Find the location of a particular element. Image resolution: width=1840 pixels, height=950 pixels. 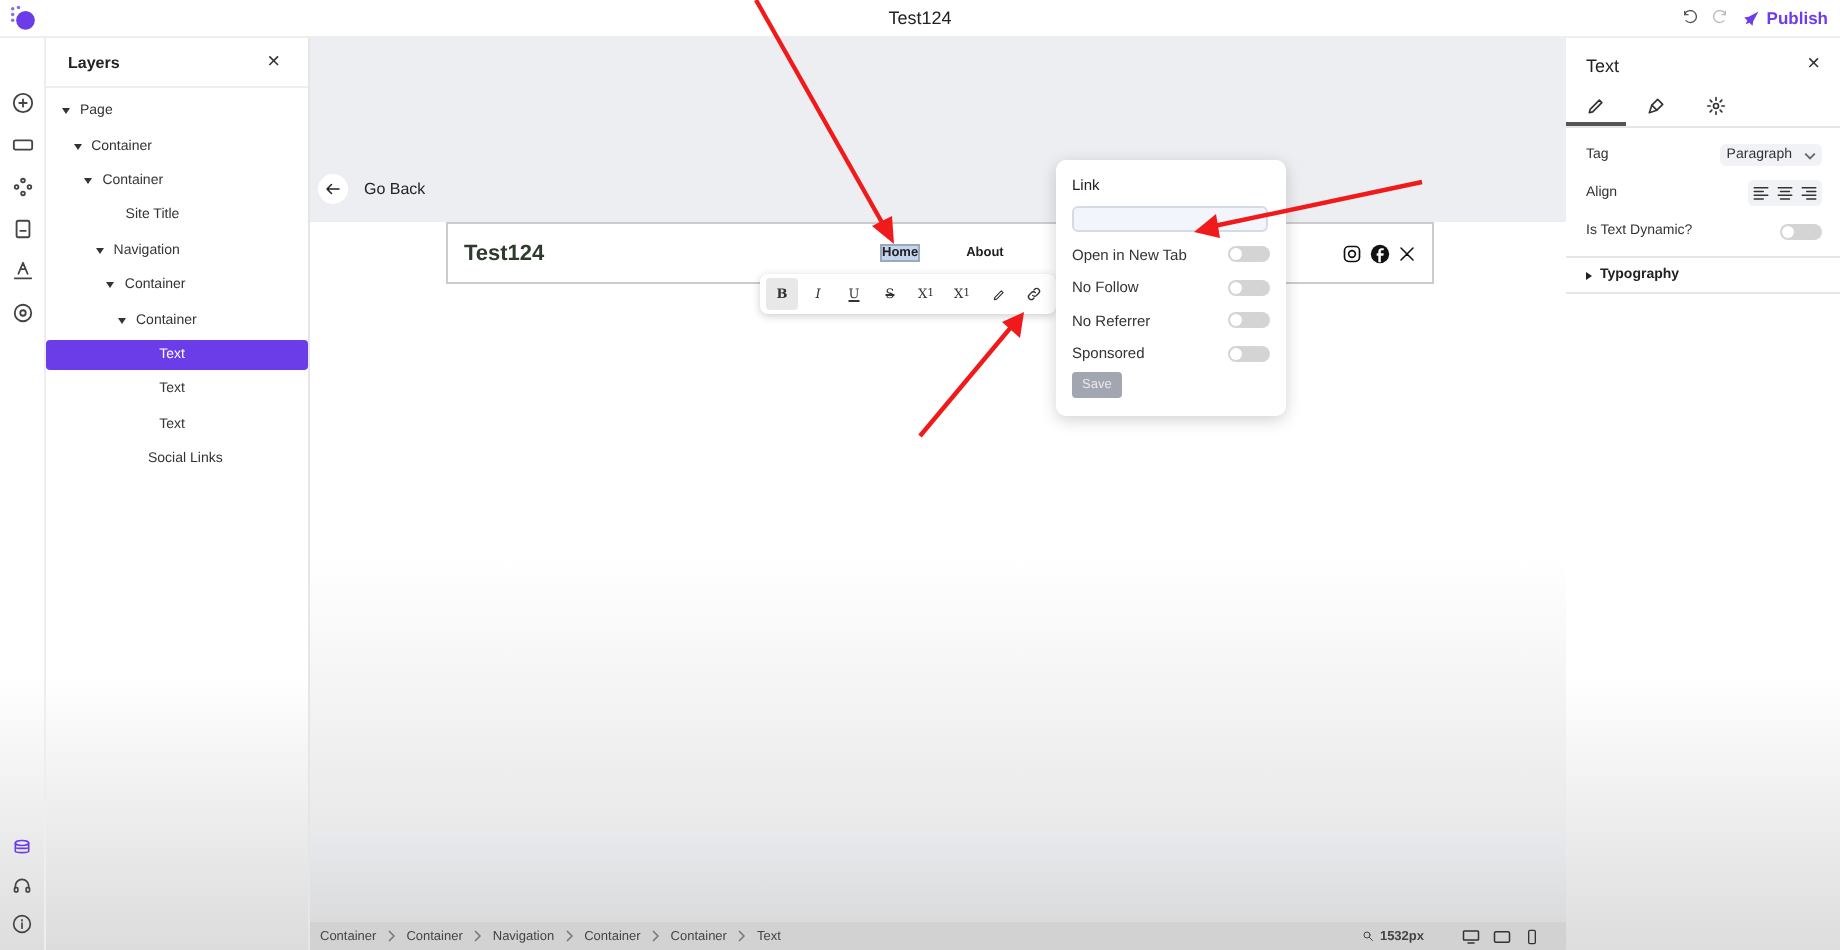

align-right-button is located at coordinates (1809, 193).